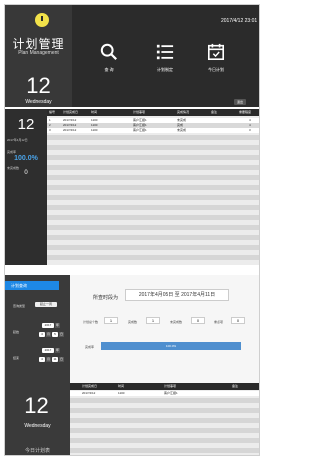  I want to click on col-id: 编号, so click(52, 112).